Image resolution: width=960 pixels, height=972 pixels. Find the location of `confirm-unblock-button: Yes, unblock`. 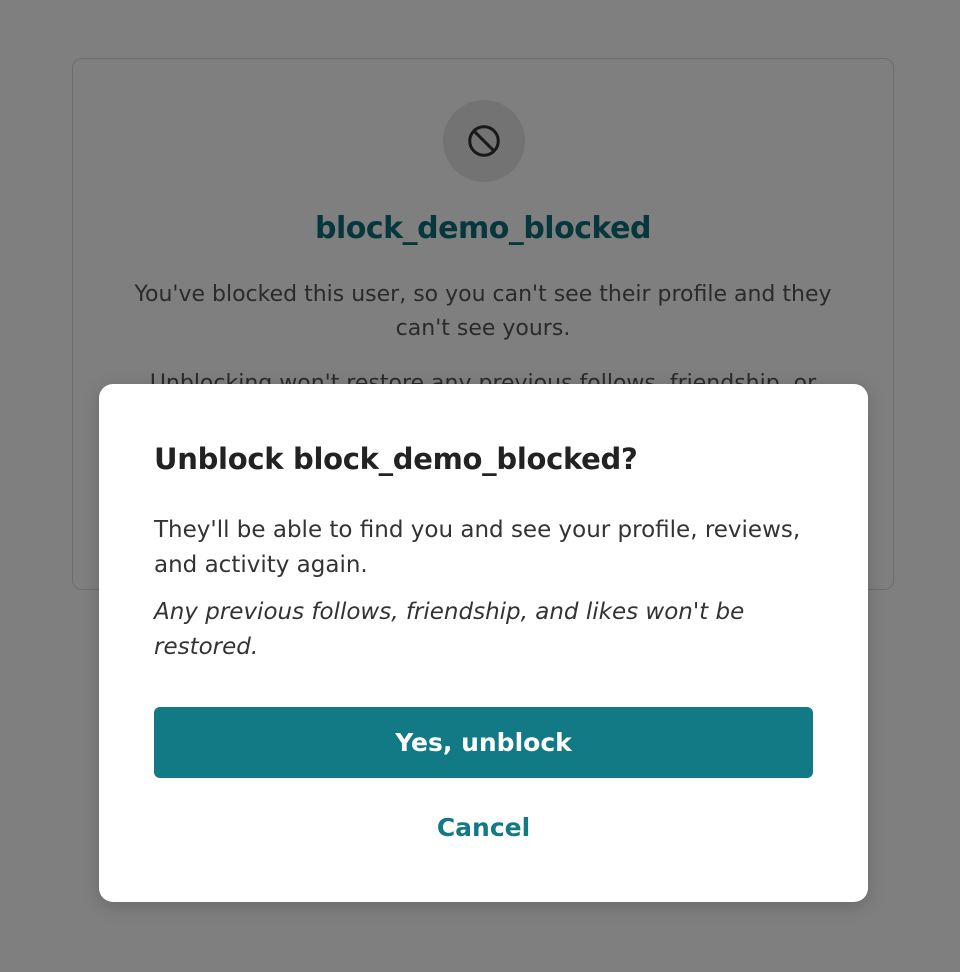

confirm-unblock-button: Yes, unblock is located at coordinates (483, 742).